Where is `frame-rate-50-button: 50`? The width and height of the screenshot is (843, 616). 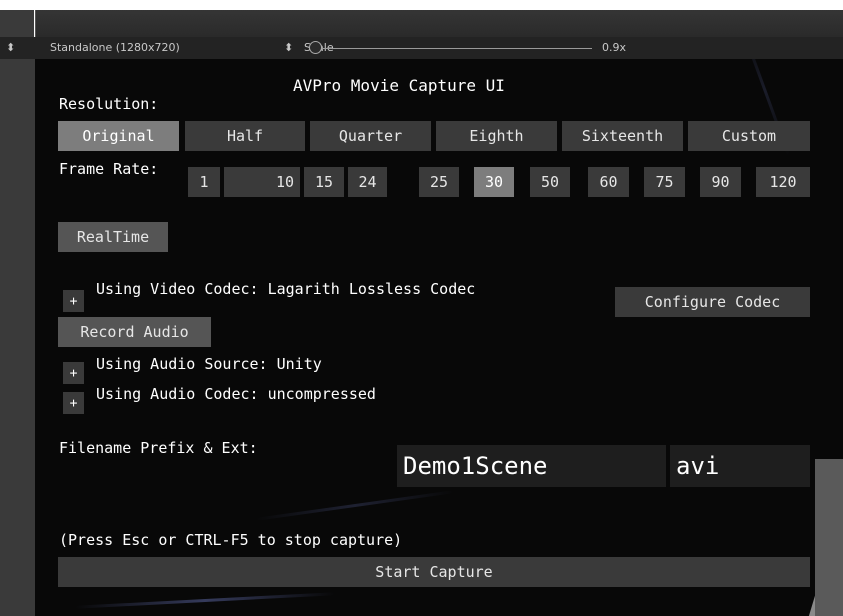 frame-rate-50-button: 50 is located at coordinates (550, 182).